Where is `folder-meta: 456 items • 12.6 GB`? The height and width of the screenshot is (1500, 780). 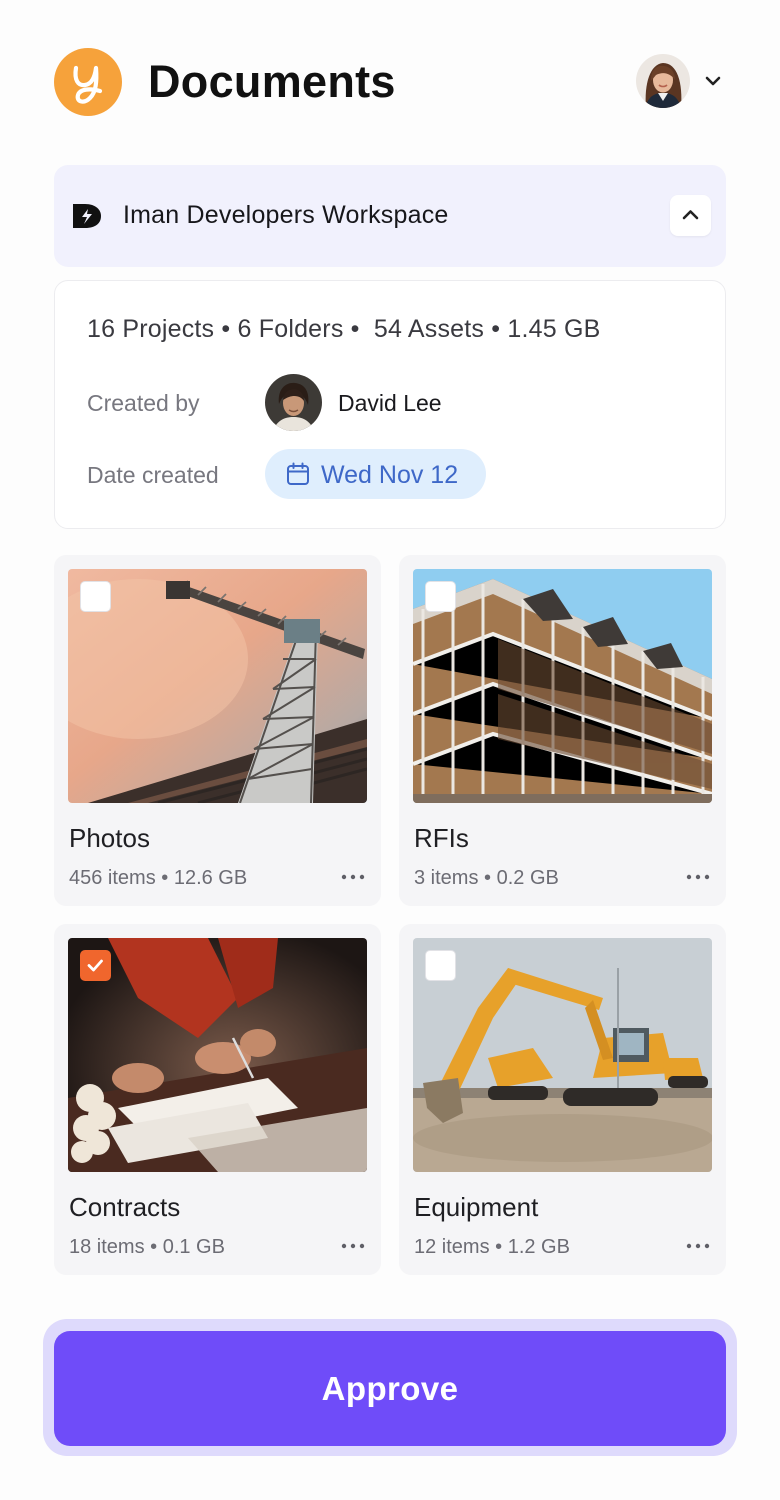
folder-meta: 456 items • 12.6 GB is located at coordinates (158, 878).